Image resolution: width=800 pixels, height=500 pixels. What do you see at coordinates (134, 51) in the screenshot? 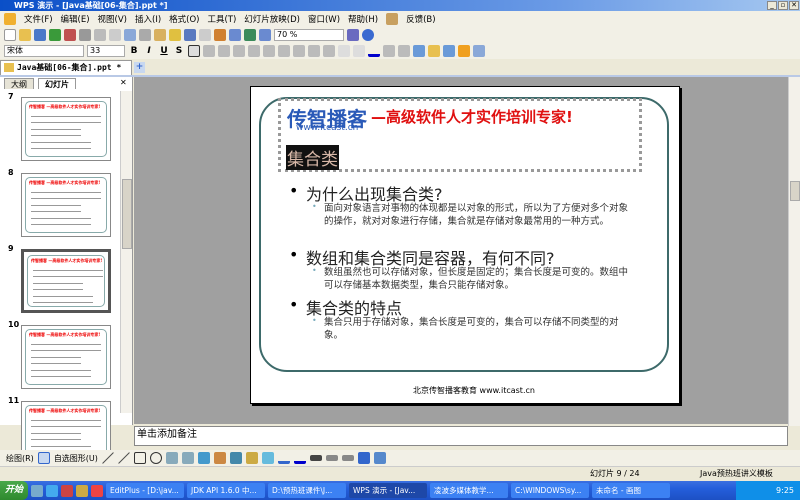
I see `bold-button: B` at bounding box center [134, 51].